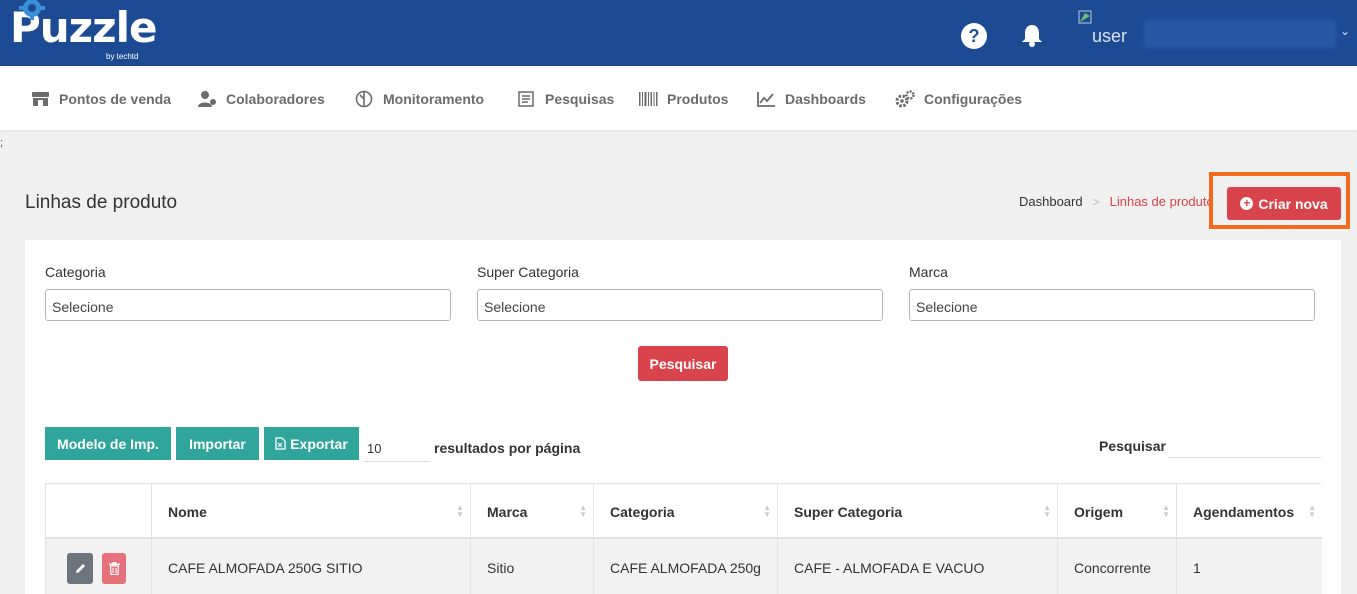 The image size is (1357, 594). Describe the element at coordinates (848, 512) in the screenshot. I see `column-header-label: Super Categoria` at that location.